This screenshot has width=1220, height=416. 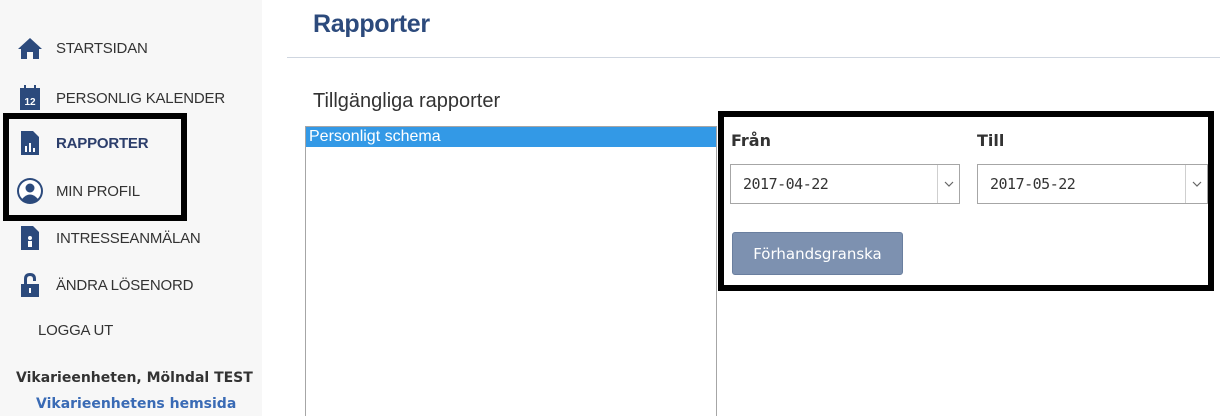 What do you see at coordinates (102, 48) in the screenshot?
I see `sidebar-item-label: STARTSIDAN` at bounding box center [102, 48].